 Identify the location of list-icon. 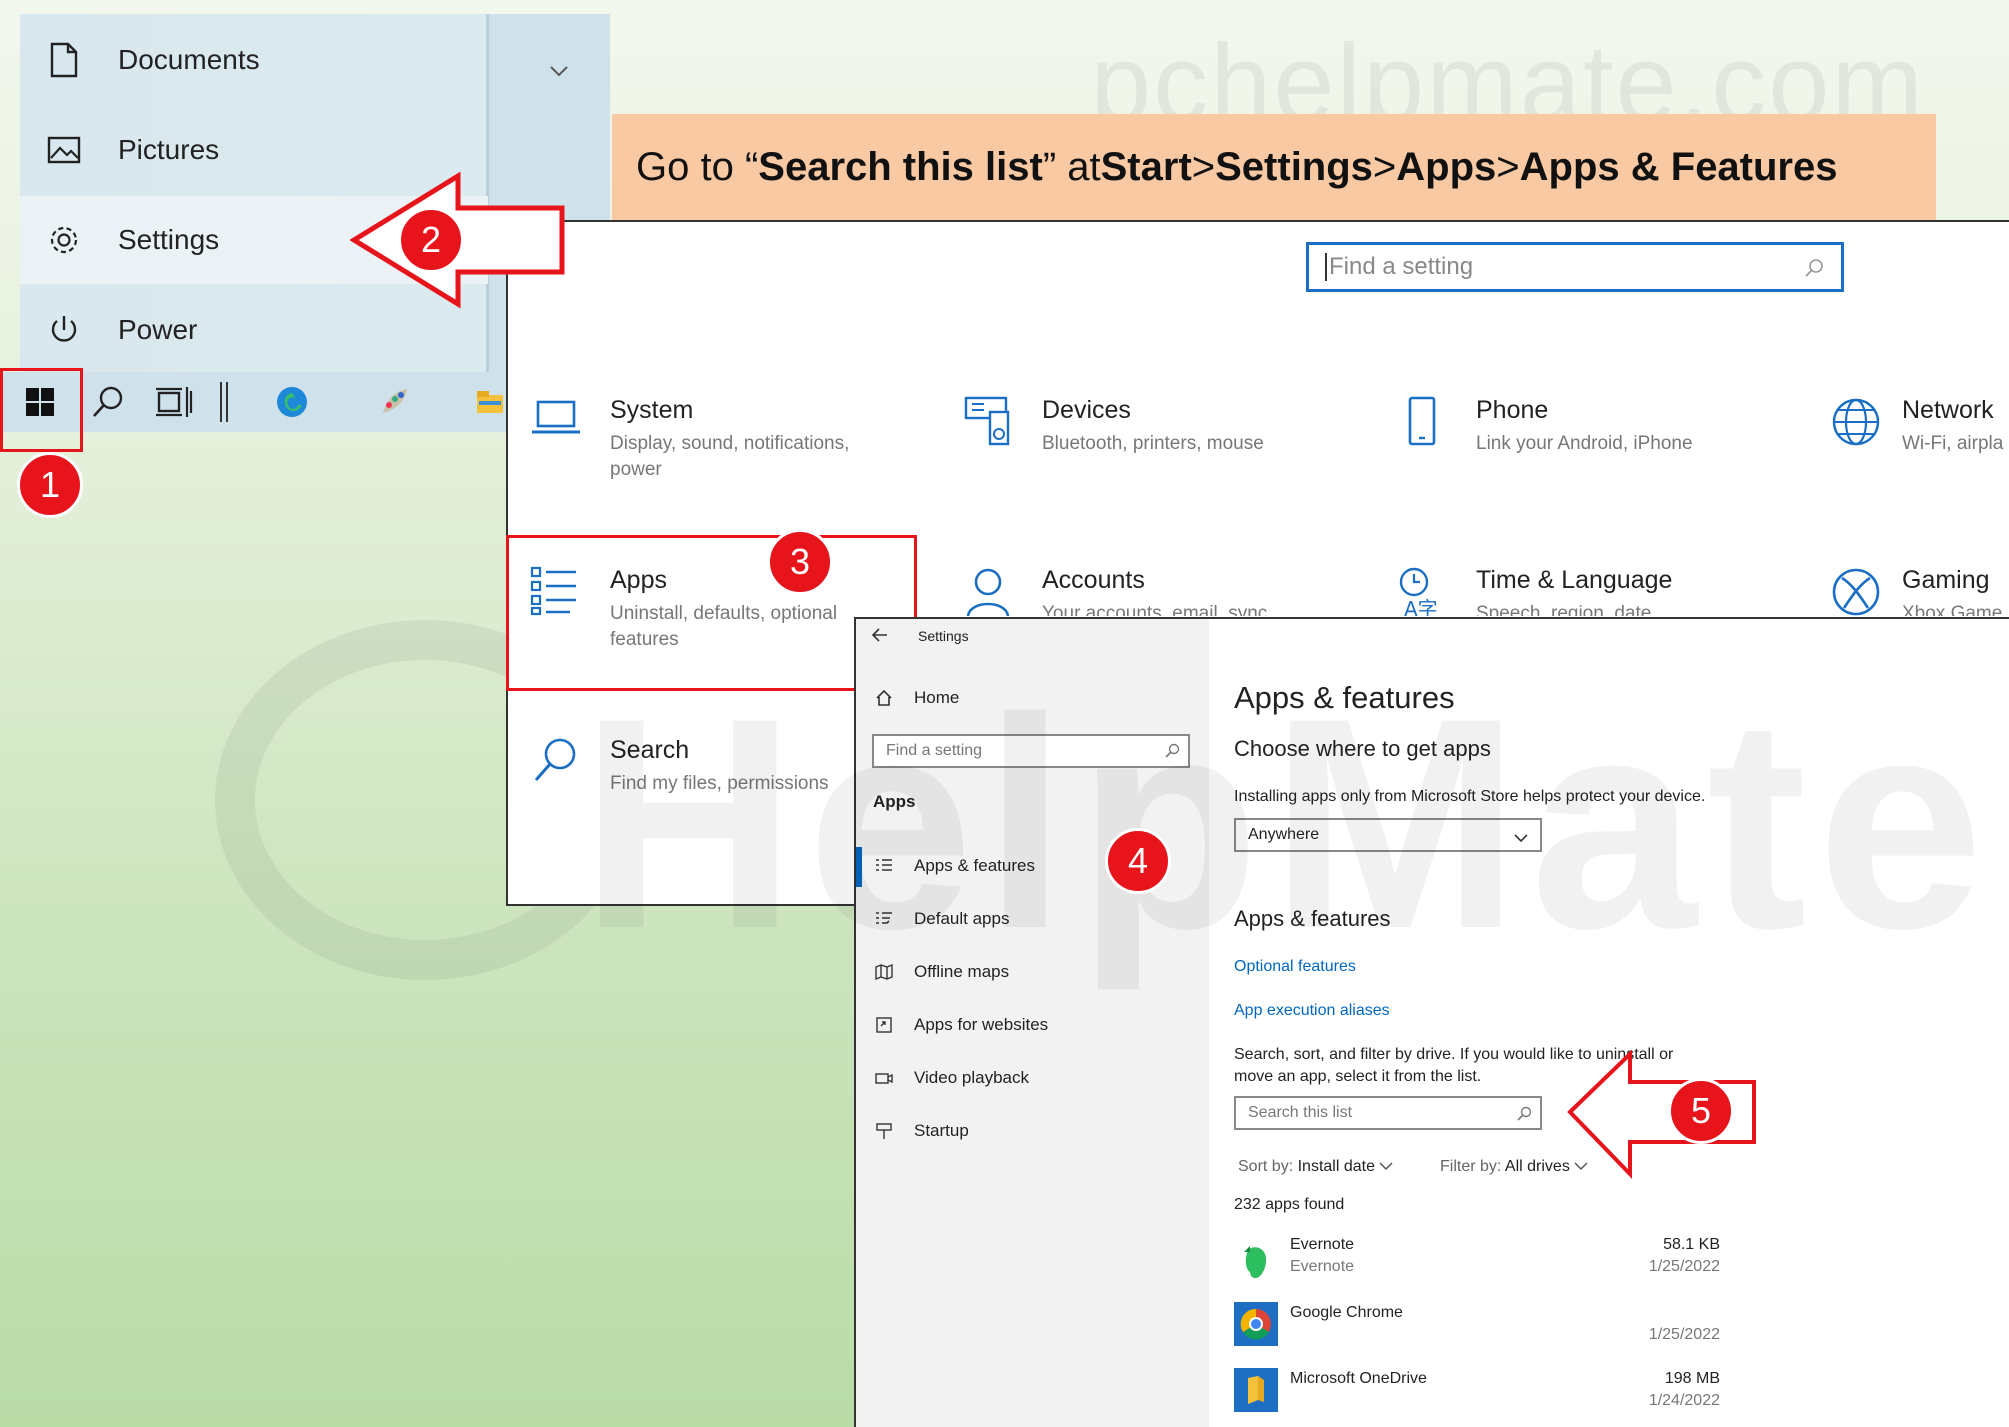
(884, 866).